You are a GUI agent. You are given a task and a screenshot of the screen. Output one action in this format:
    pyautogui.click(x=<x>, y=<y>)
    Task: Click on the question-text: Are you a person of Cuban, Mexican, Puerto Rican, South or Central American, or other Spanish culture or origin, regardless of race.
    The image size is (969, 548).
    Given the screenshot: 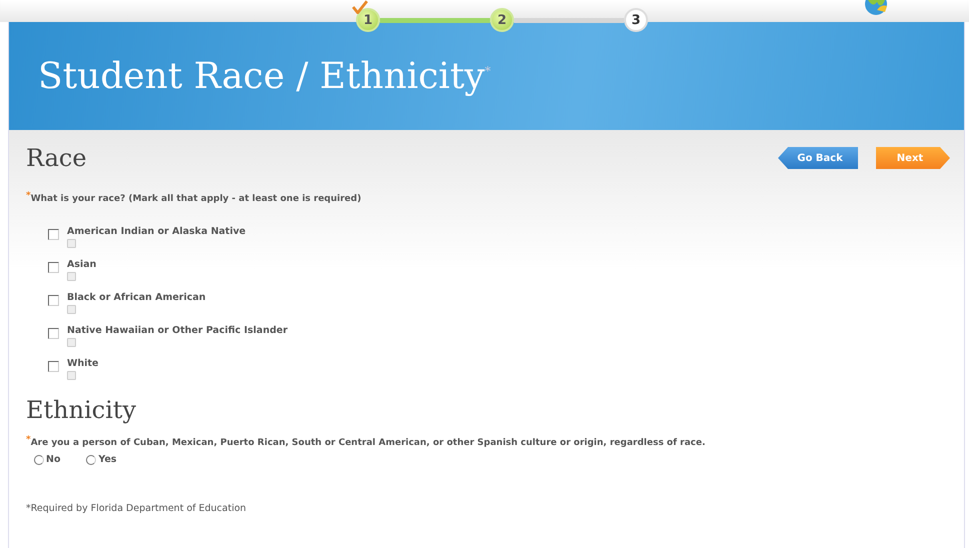 What is the action you would take?
    pyautogui.click(x=368, y=443)
    